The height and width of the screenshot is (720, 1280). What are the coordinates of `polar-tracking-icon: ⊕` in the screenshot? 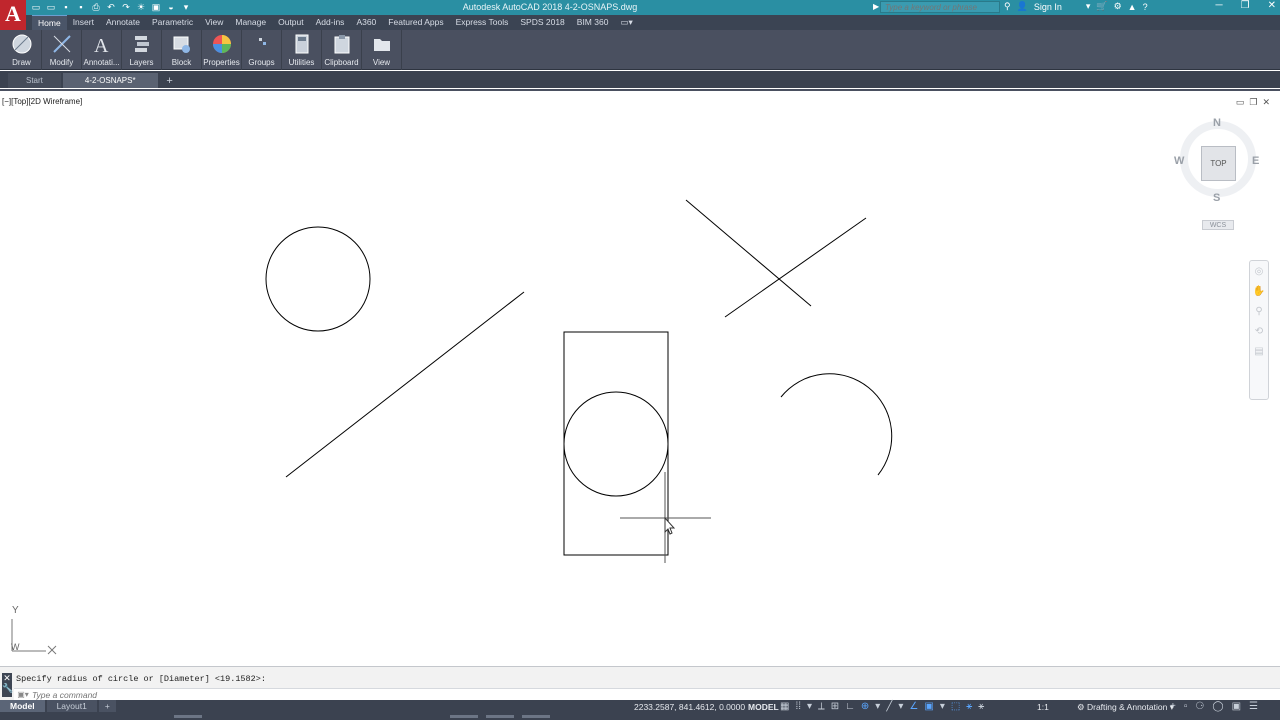 It's located at (865, 706).